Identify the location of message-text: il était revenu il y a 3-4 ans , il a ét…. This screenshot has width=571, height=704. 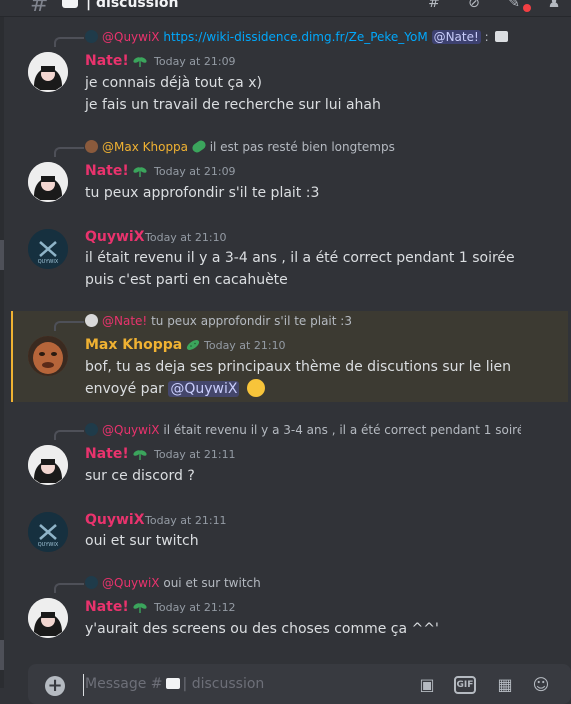
(300, 258).